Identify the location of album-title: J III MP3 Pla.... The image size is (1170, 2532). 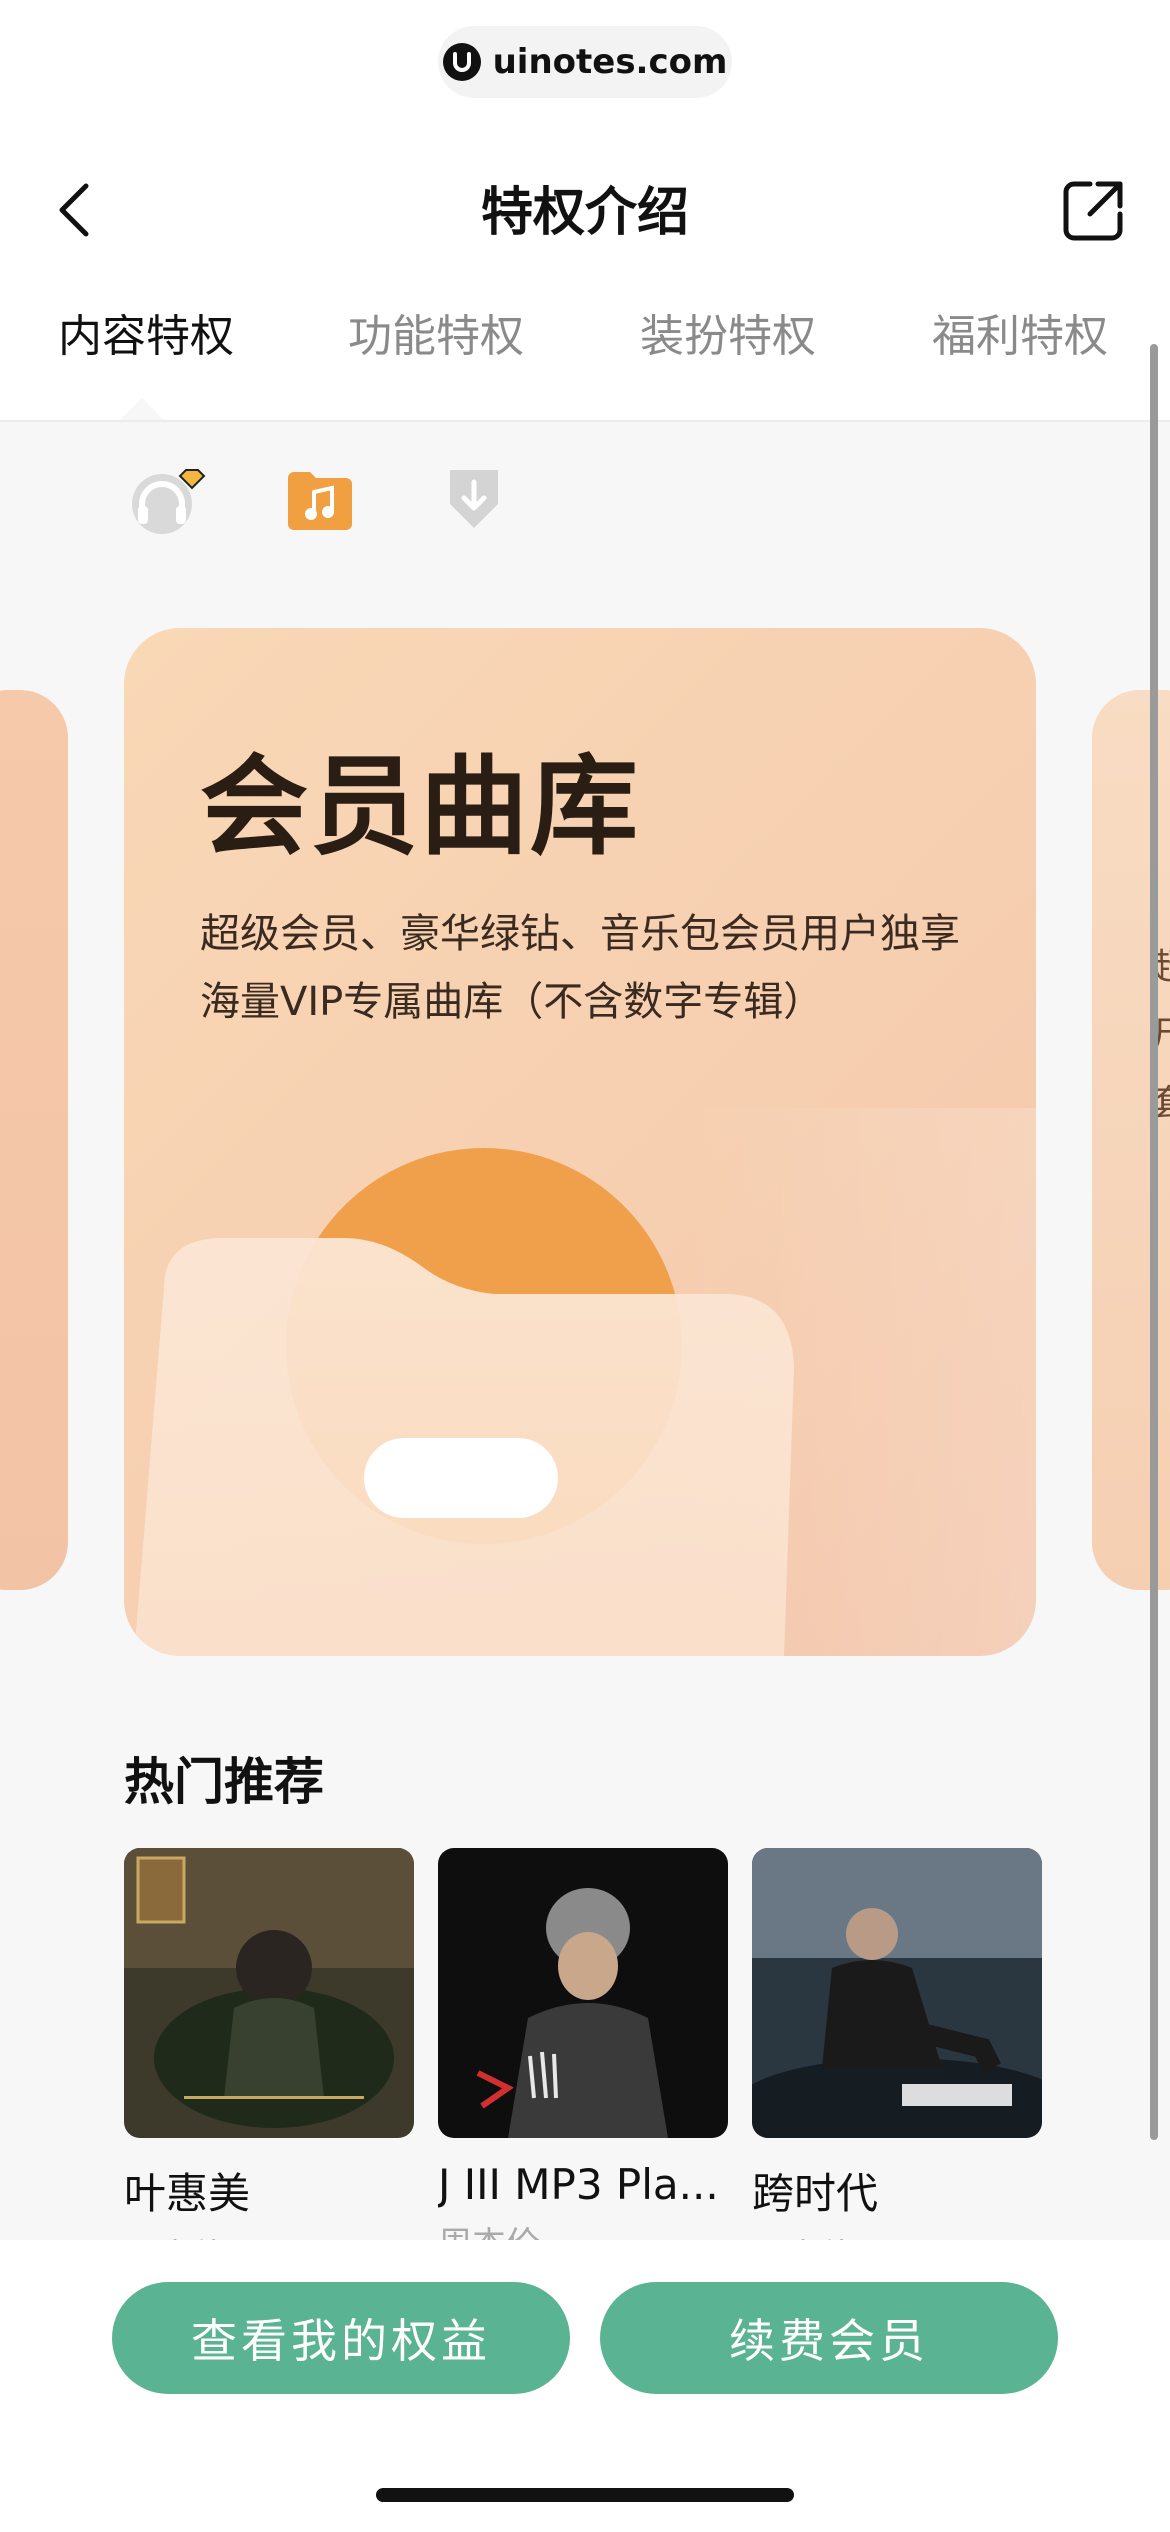
(578, 2184).